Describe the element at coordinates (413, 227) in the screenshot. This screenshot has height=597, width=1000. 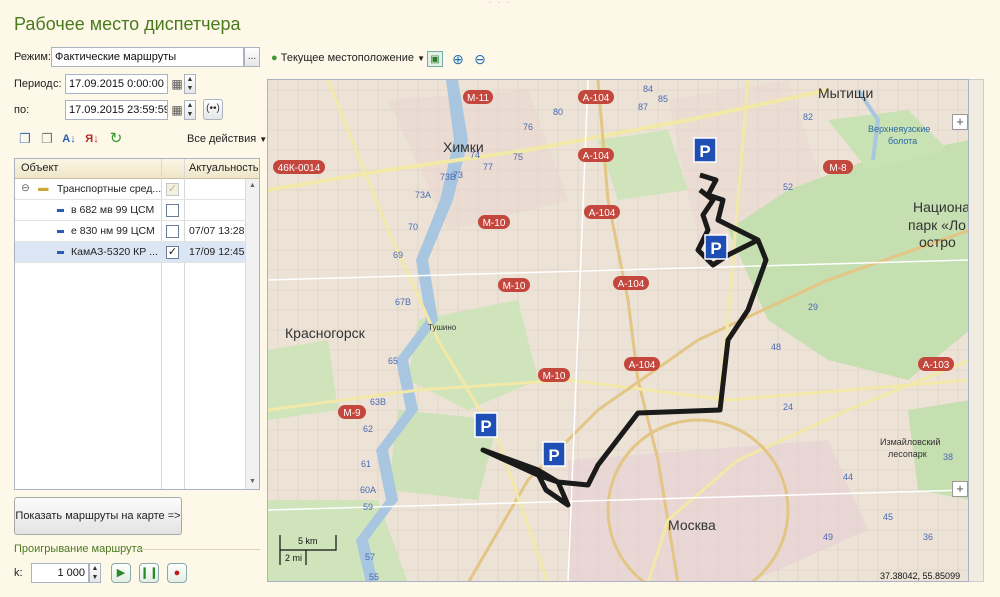
I see `map-number: 70` at that location.